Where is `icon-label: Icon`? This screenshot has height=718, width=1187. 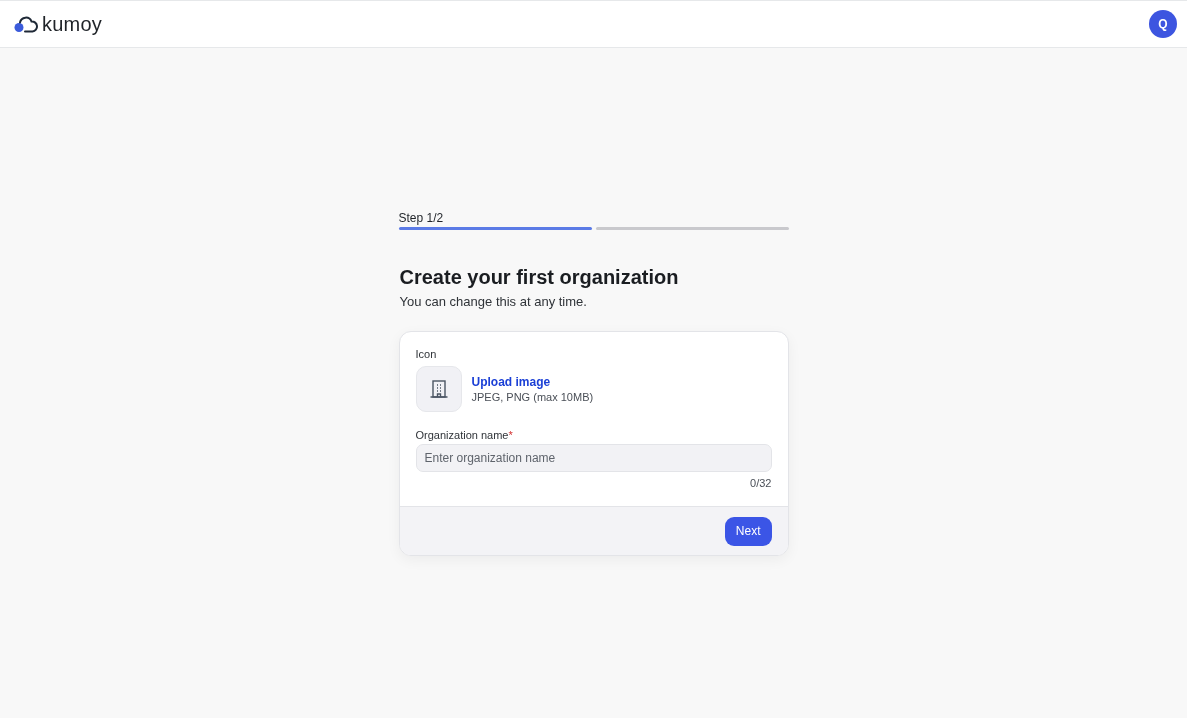
icon-label: Icon is located at coordinates (426, 354).